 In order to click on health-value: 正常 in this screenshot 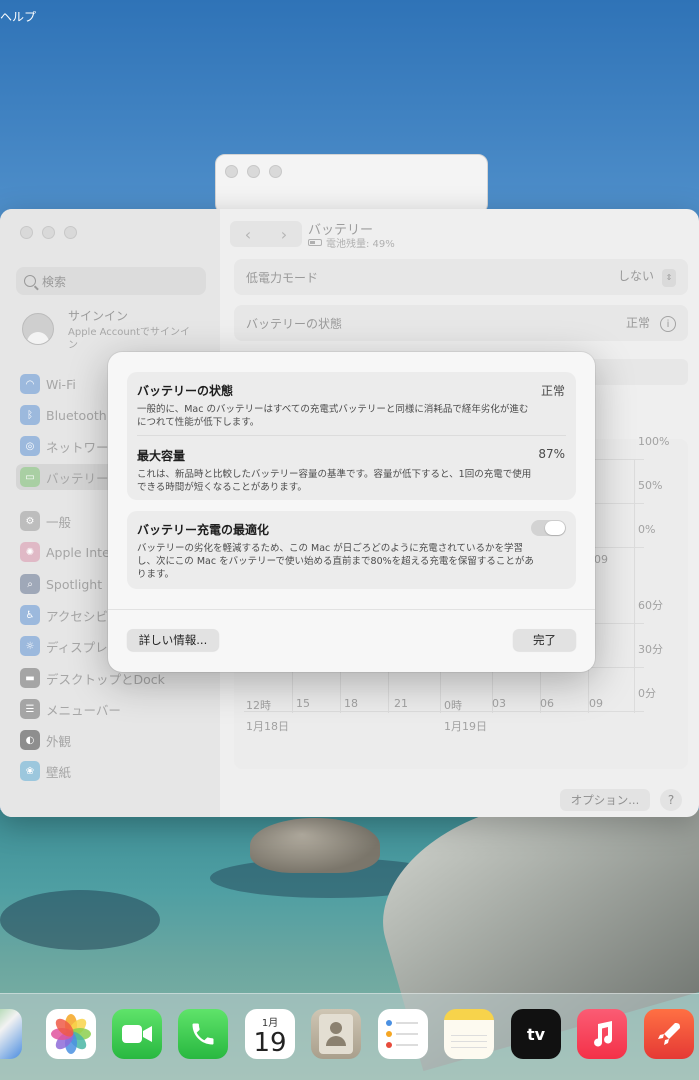, I will do `click(552, 391)`.